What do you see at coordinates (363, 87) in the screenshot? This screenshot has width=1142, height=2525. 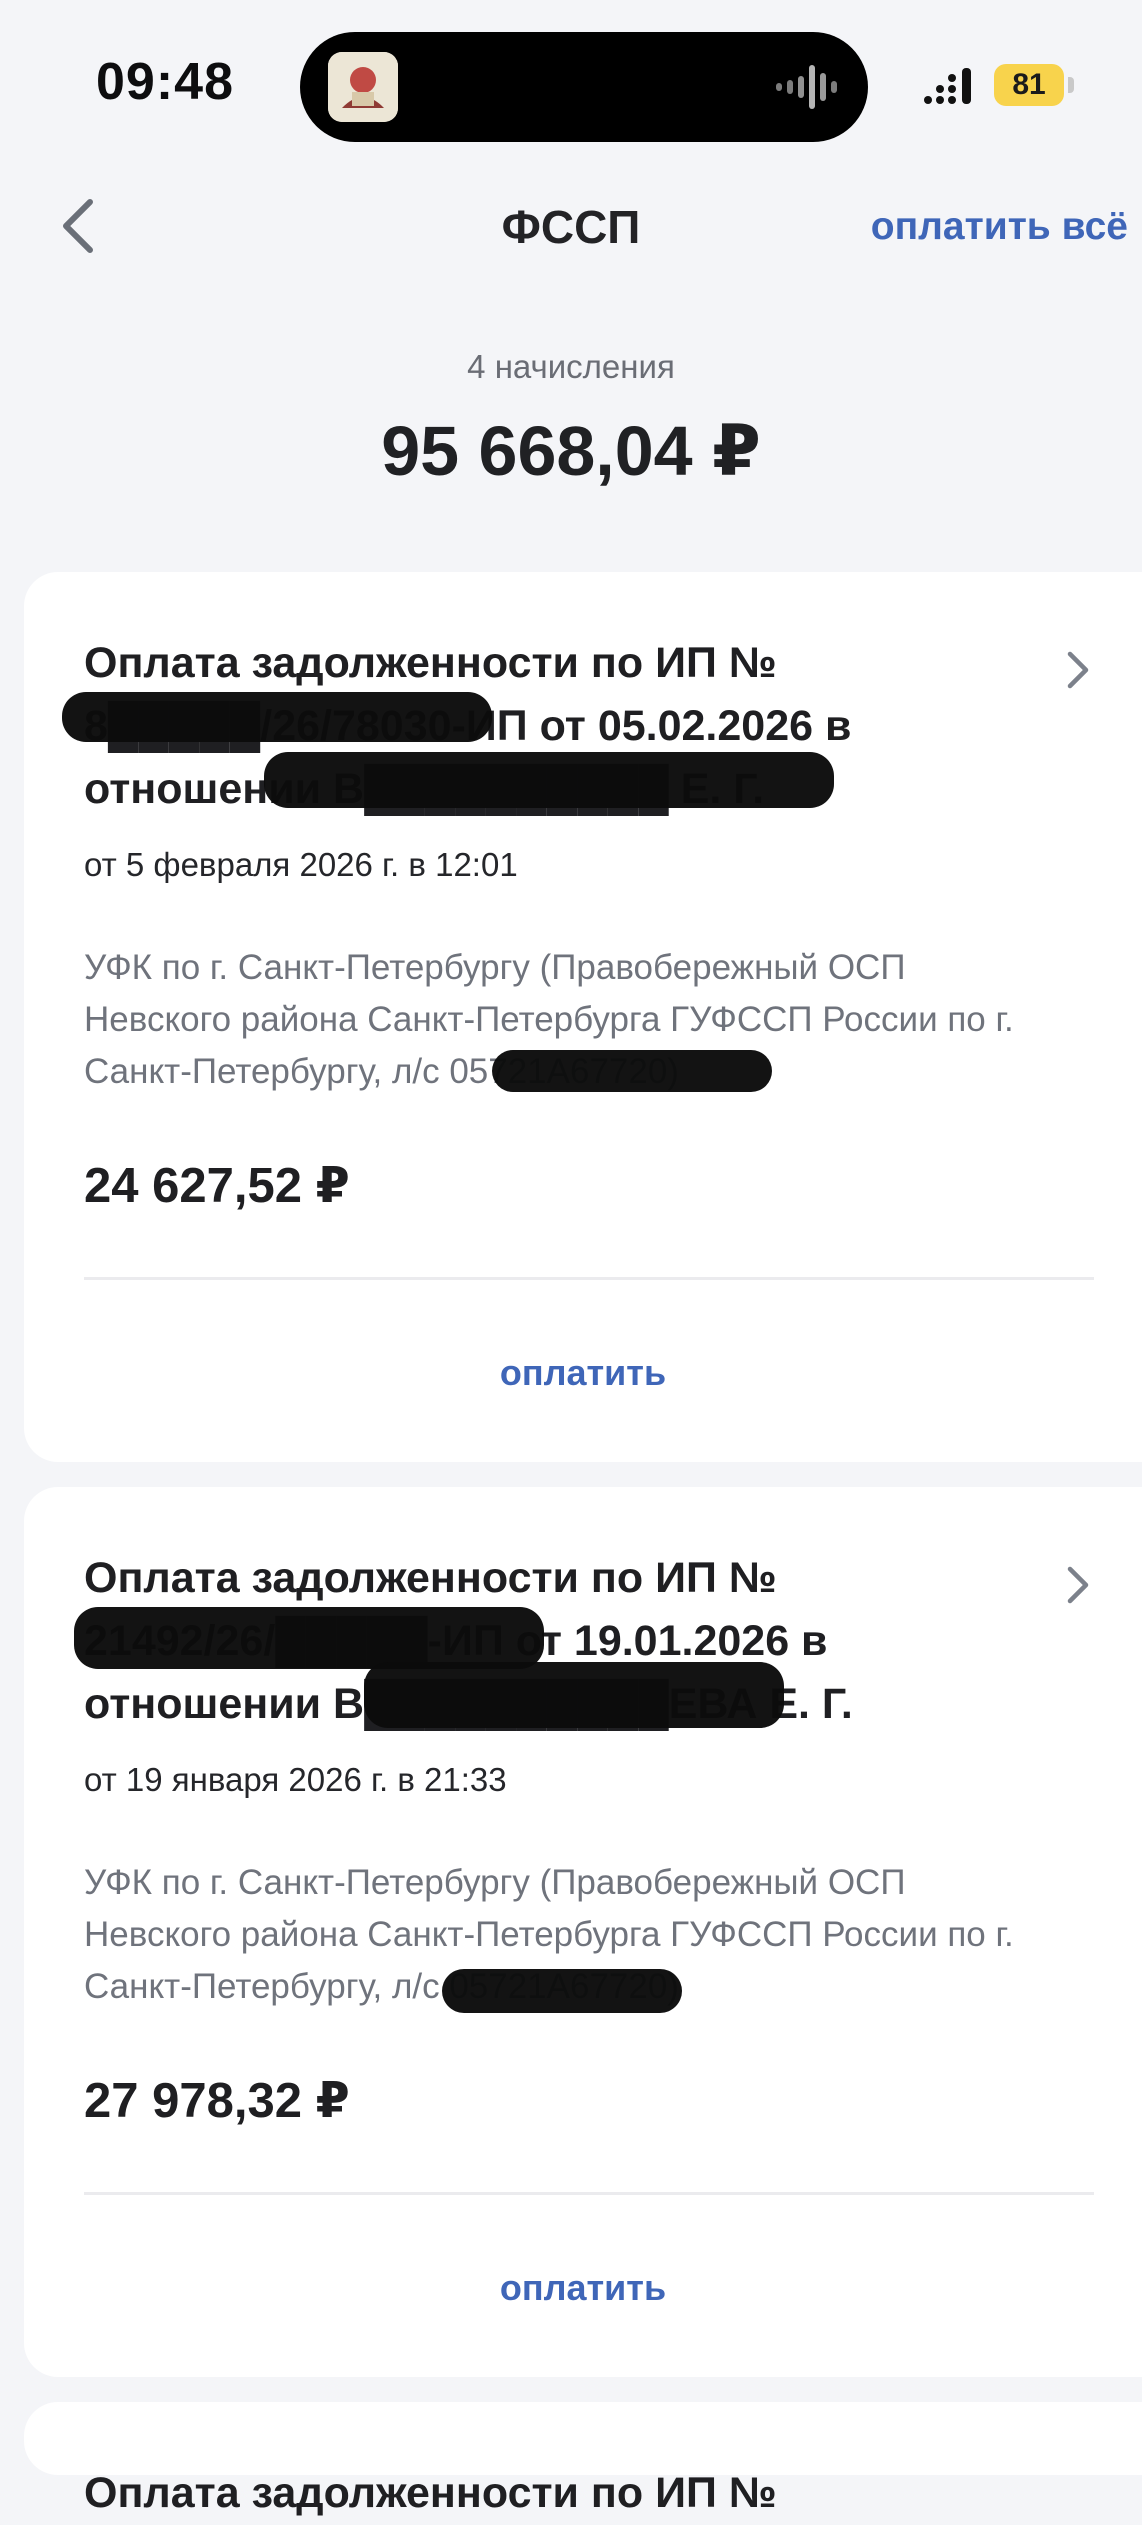 I see `now-playing-artwork` at bounding box center [363, 87].